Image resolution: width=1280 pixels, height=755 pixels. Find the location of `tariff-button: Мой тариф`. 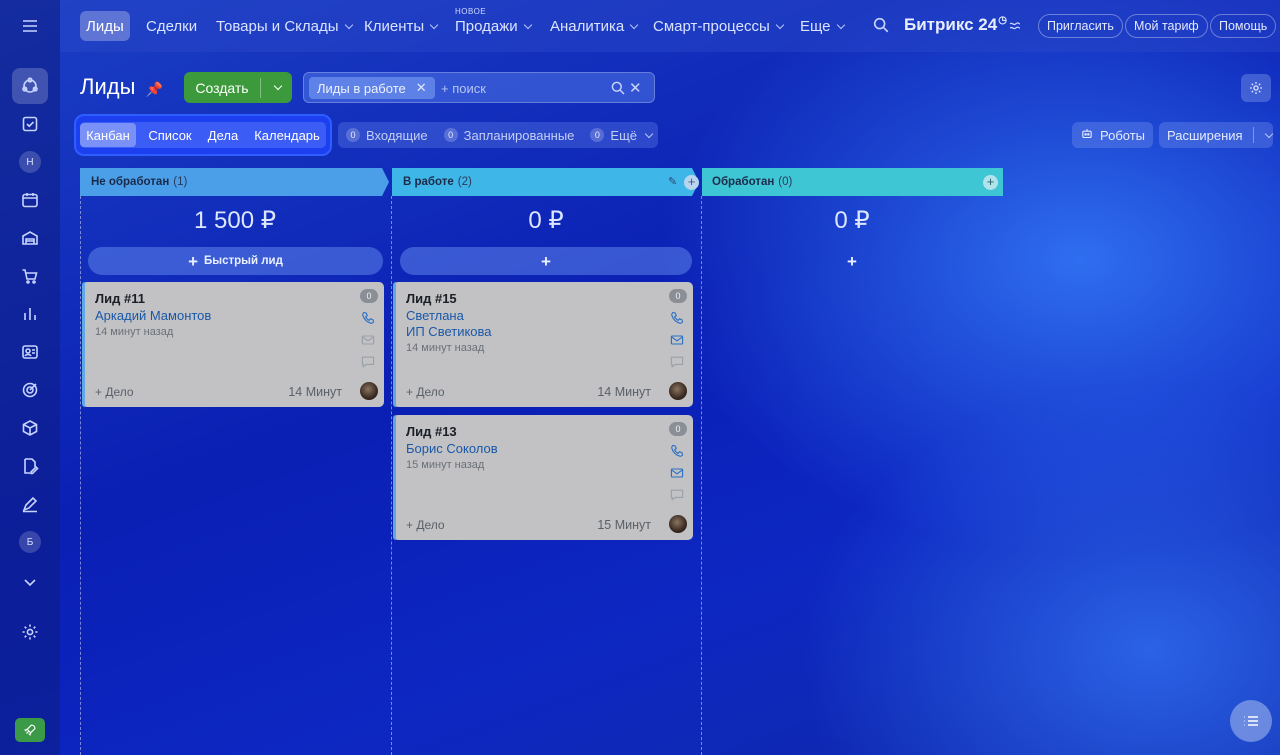

tariff-button: Мой тариф is located at coordinates (1166, 26).